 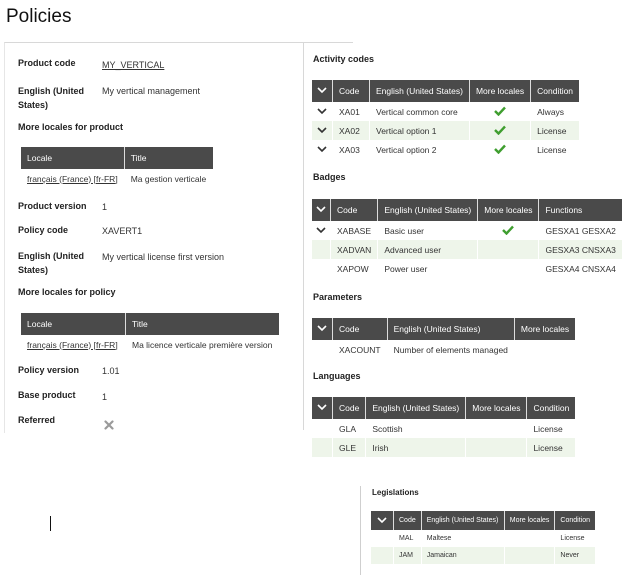 What do you see at coordinates (47, 395) in the screenshot?
I see `base-product-label: Base product` at bounding box center [47, 395].